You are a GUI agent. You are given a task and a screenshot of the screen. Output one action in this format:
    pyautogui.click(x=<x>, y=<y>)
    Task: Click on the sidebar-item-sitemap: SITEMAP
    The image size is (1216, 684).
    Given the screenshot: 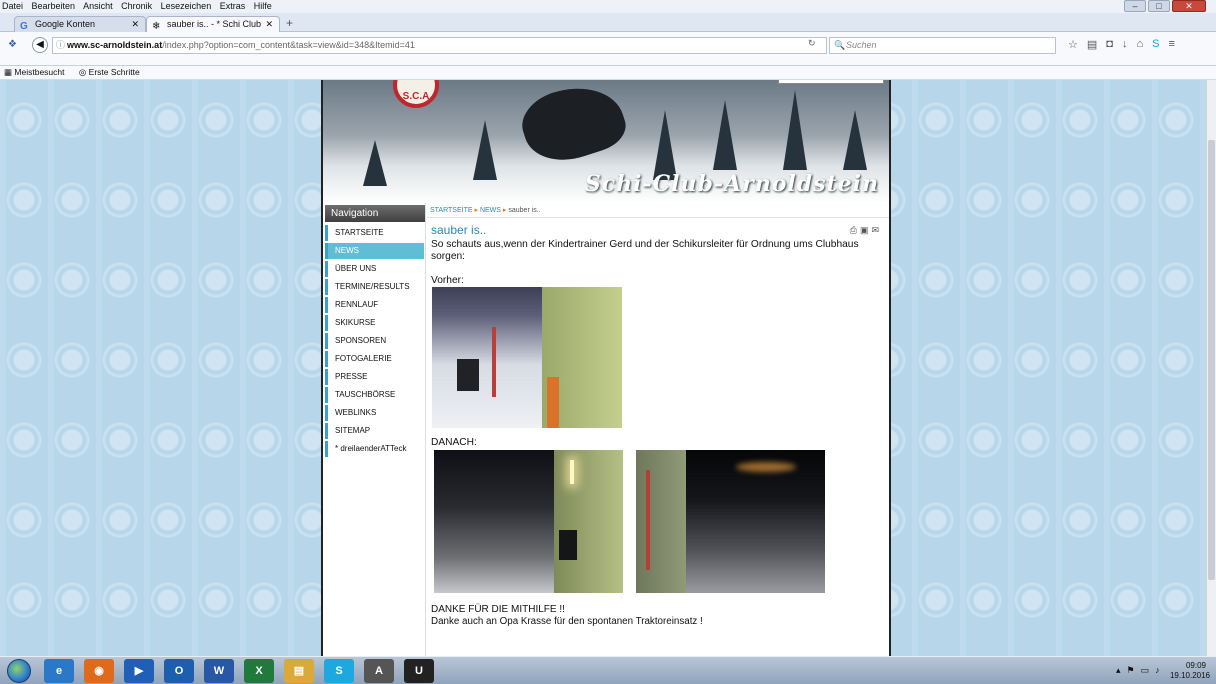 What is the action you would take?
    pyautogui.click(x=374, y=431)
    